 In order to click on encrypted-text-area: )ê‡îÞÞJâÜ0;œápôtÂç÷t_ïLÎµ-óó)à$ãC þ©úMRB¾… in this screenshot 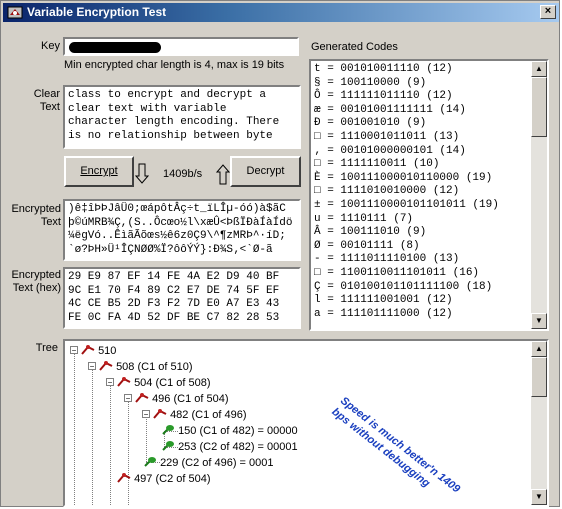, I will do `click(182, 230)`.